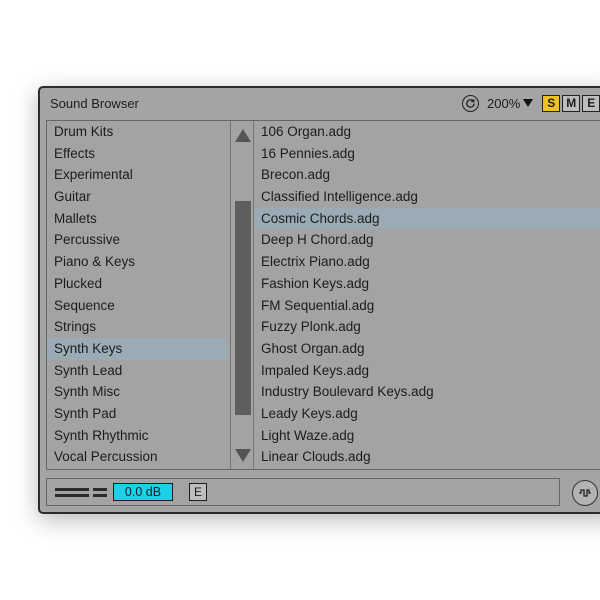 The width and height of the screenshot is (600, 600). I want to click on file-item: 16 Pennies.adg, so click(427, 154).